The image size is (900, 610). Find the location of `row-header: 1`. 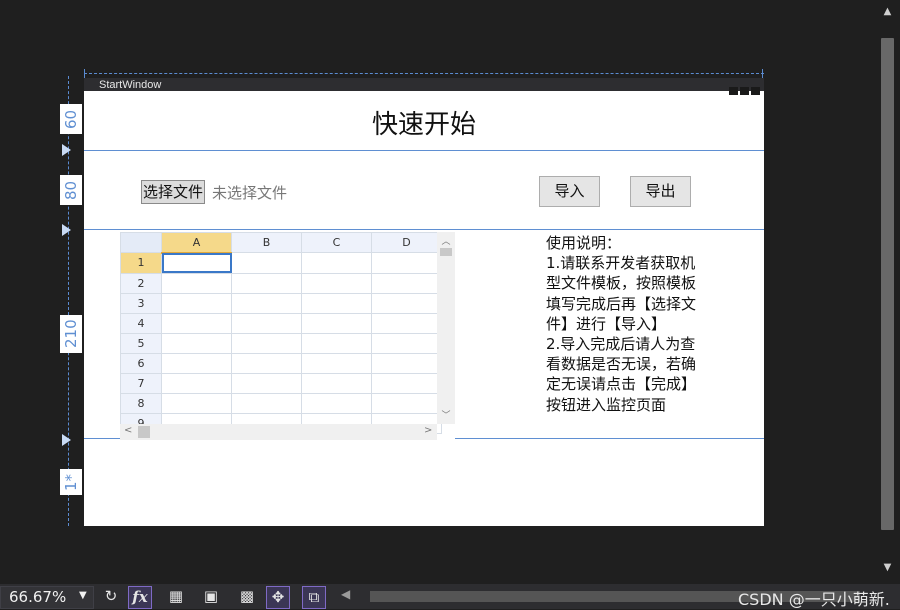

row-header: 1 is located at coordinates (141, 263).